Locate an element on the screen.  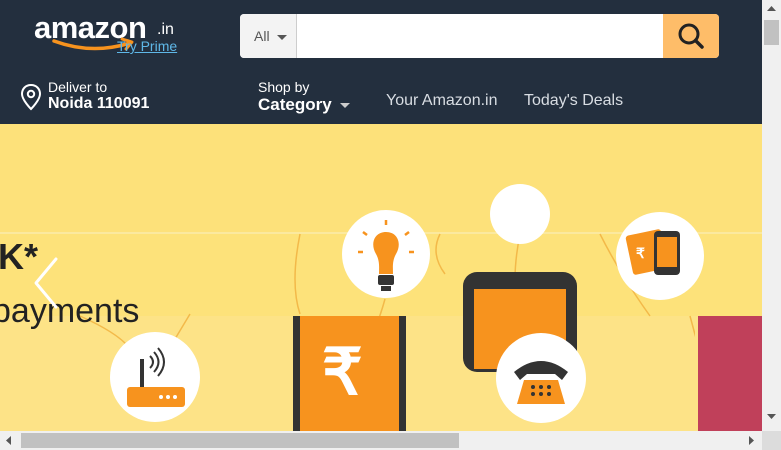
search-bar: All is located at coordinates (479, 36).